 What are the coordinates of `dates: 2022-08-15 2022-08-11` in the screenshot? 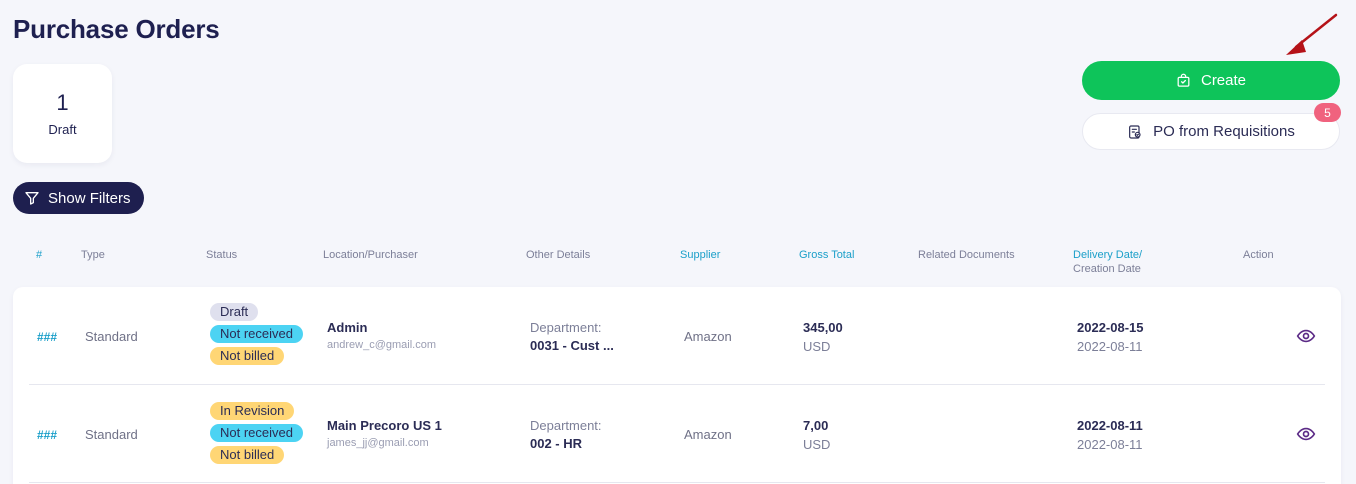 It's located at (1110, 337).